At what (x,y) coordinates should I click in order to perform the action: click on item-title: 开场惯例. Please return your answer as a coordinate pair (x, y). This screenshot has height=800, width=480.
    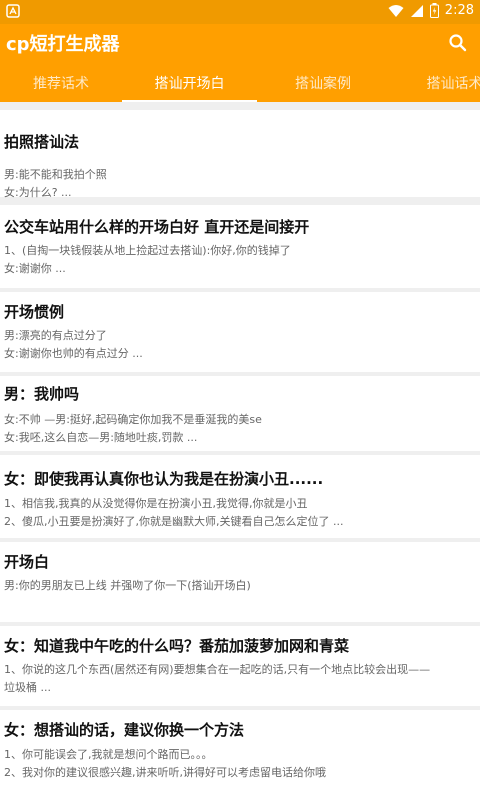
    Looking at the image, I should click on (34, 312).